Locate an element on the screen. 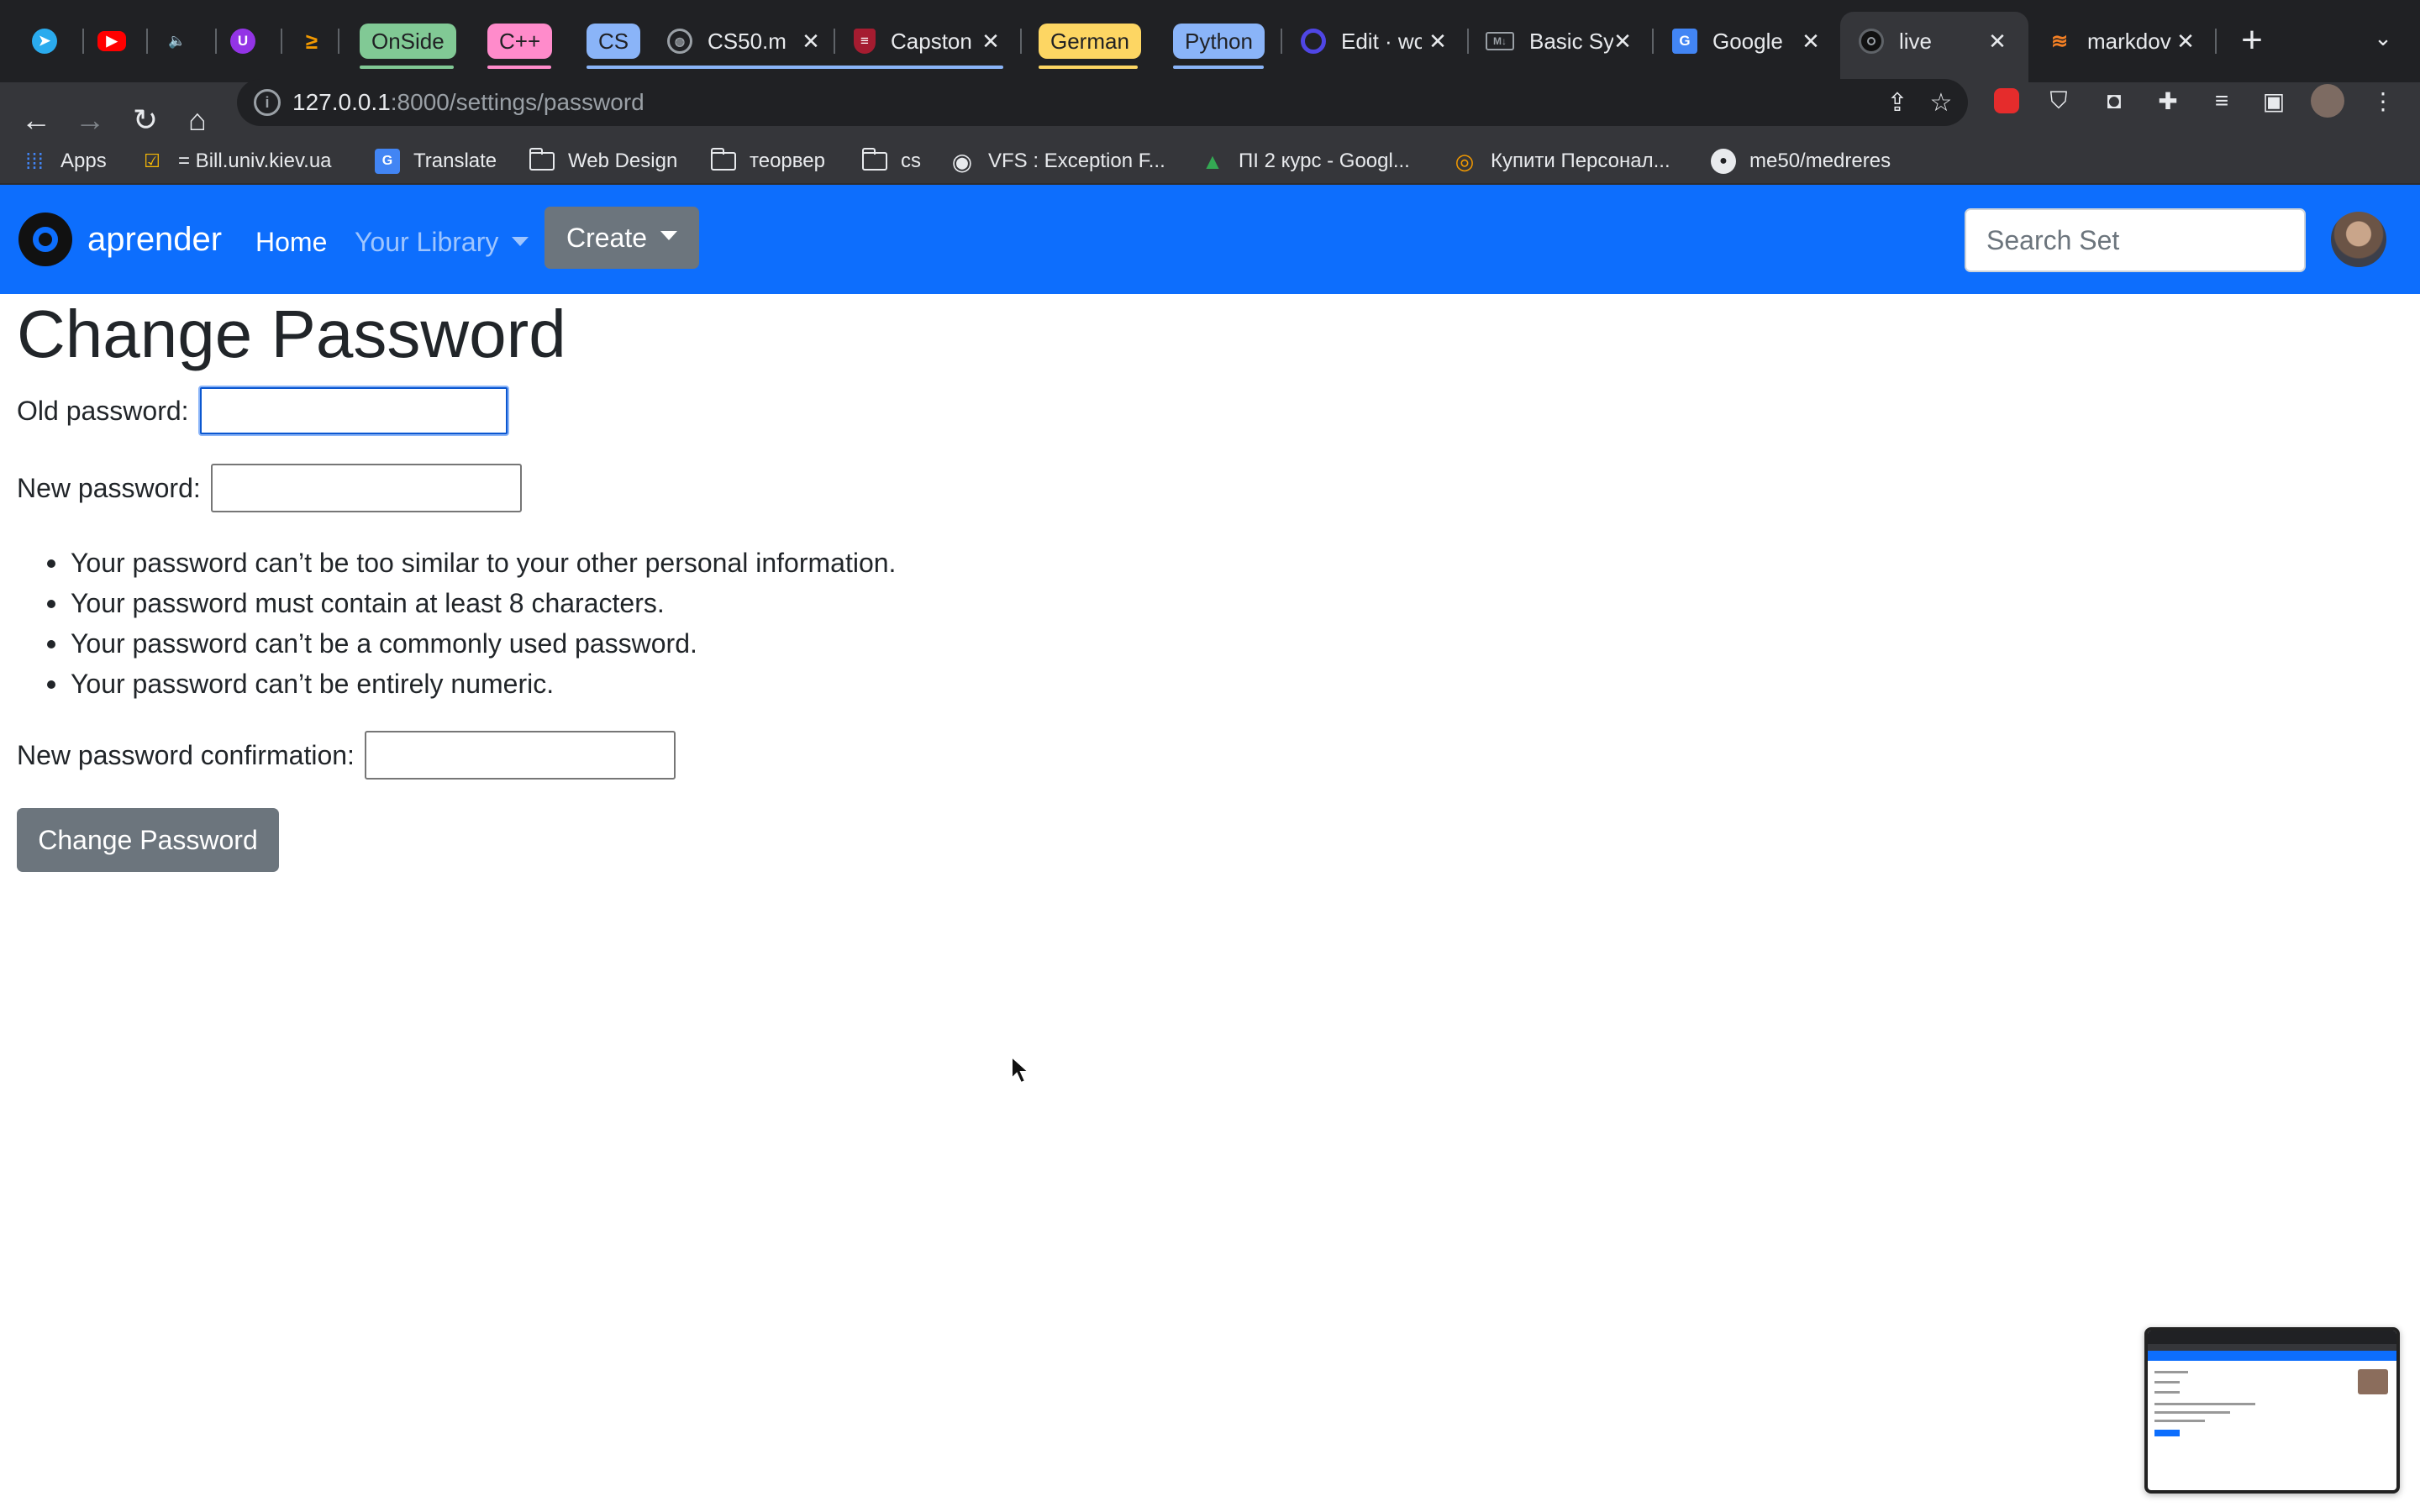 The height and width of the screenshot is (1512, 2420). confirm-password-input is located at coordinates (520, 755).